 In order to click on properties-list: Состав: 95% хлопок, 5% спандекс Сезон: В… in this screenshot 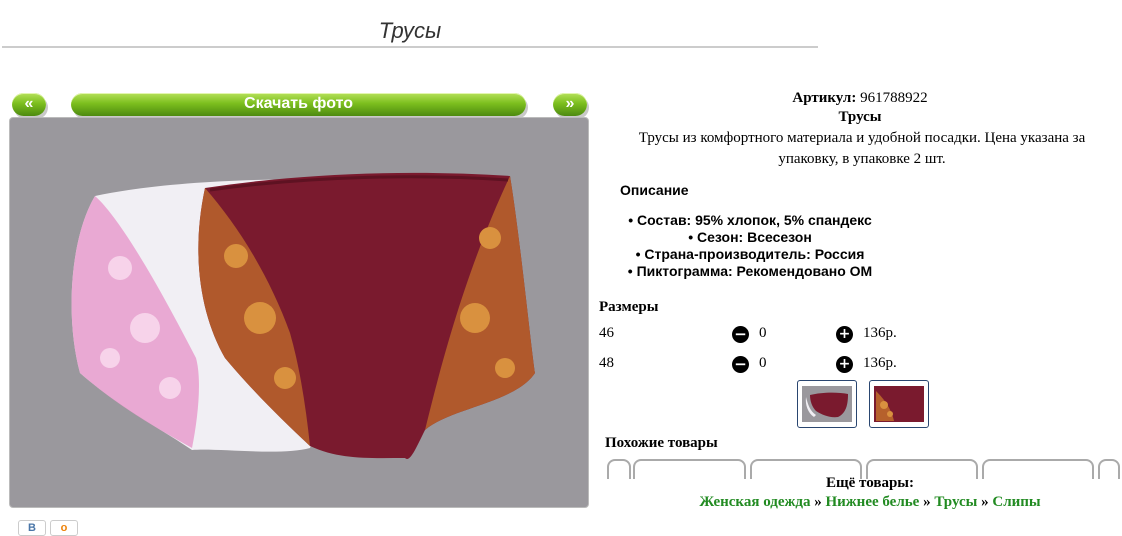, I will do `click(750, 246)`.